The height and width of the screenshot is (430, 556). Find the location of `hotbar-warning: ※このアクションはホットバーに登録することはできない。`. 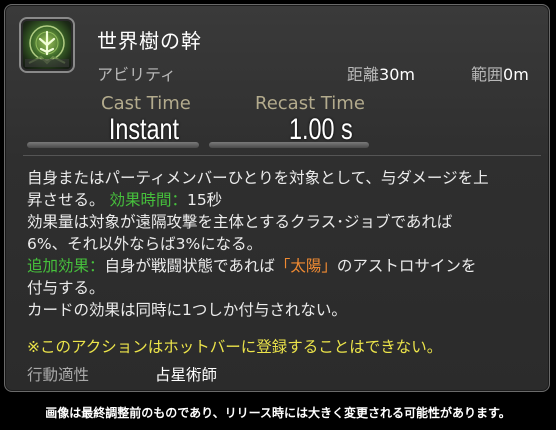

hotbar-warning: ※このアクションはホットバーに登録することはできない。 is located at coordinates (235, 347).